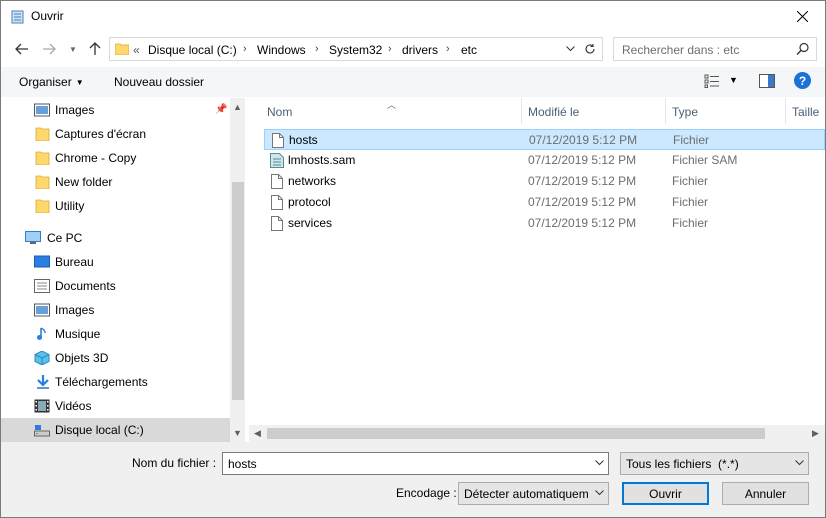  What do you see at coordinates (115, 430) in the screenshot?
I see `nav-item-local-disk: Disque local (C:)` at bounding box center [115, 430].